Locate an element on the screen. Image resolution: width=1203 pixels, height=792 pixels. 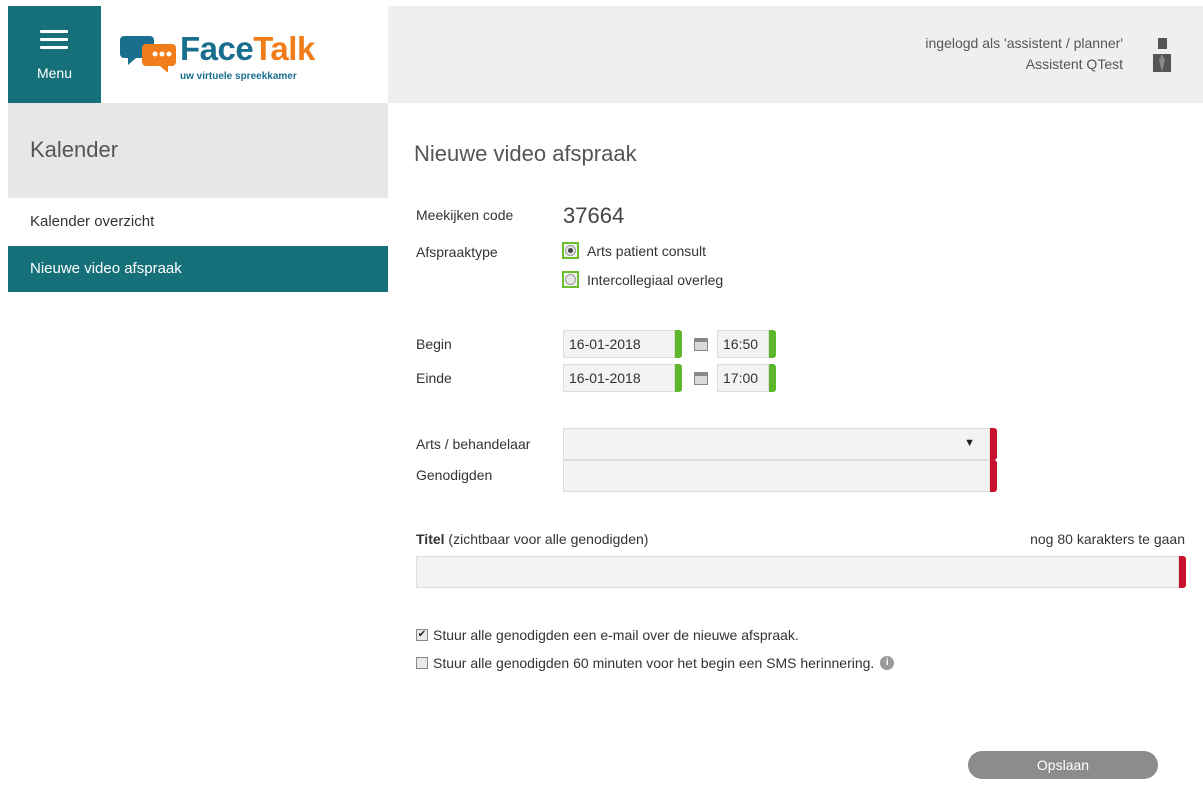
arts-behandelaar-label: Arts / behandelaar is located at coordinates (473, 444).